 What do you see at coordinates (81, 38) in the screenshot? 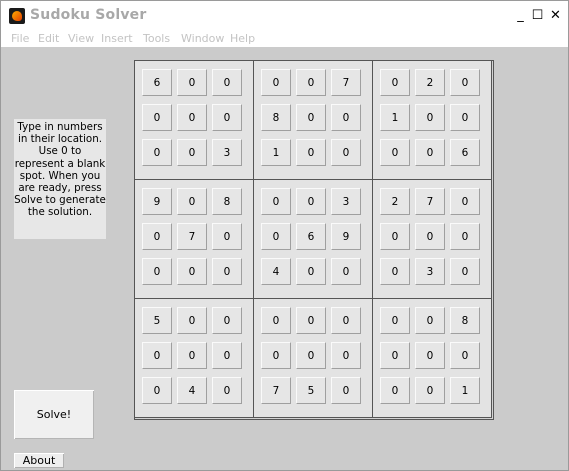
I see `menu-view: View` at bounding box center [81, 38].